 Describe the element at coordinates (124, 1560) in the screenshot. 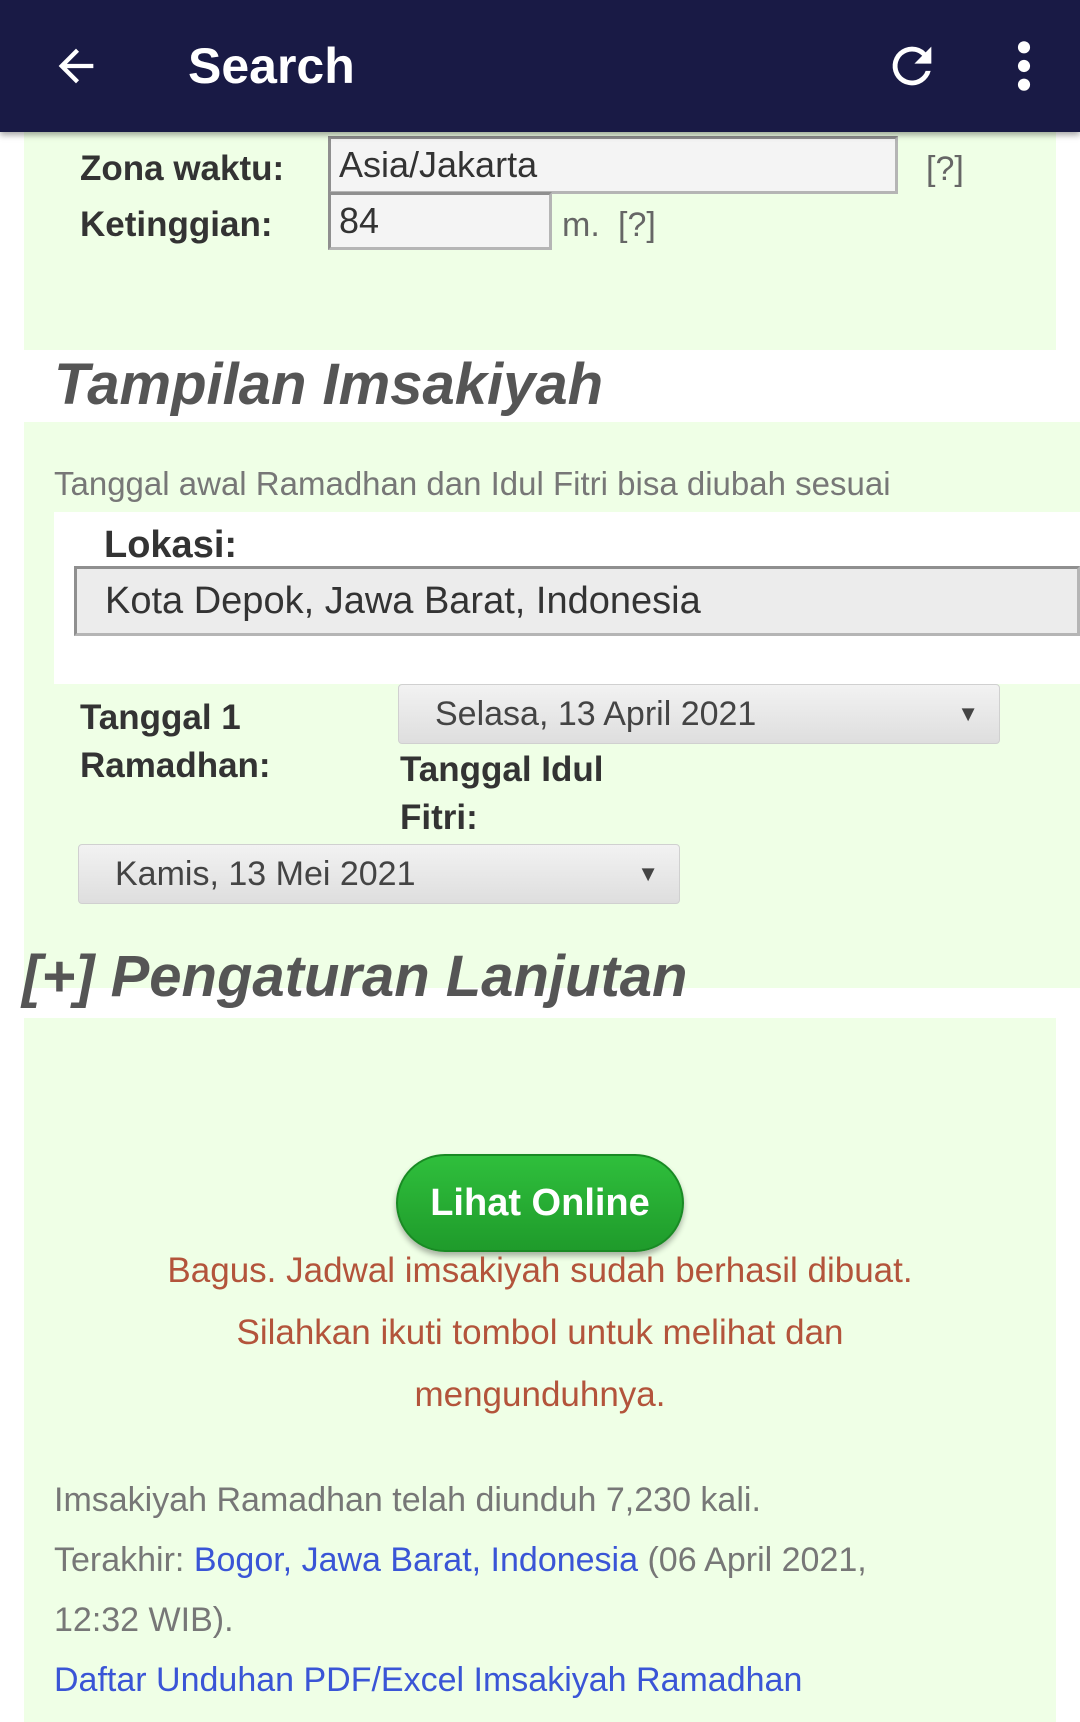

I see `last-download-prefix: Terakhir:` at that location.